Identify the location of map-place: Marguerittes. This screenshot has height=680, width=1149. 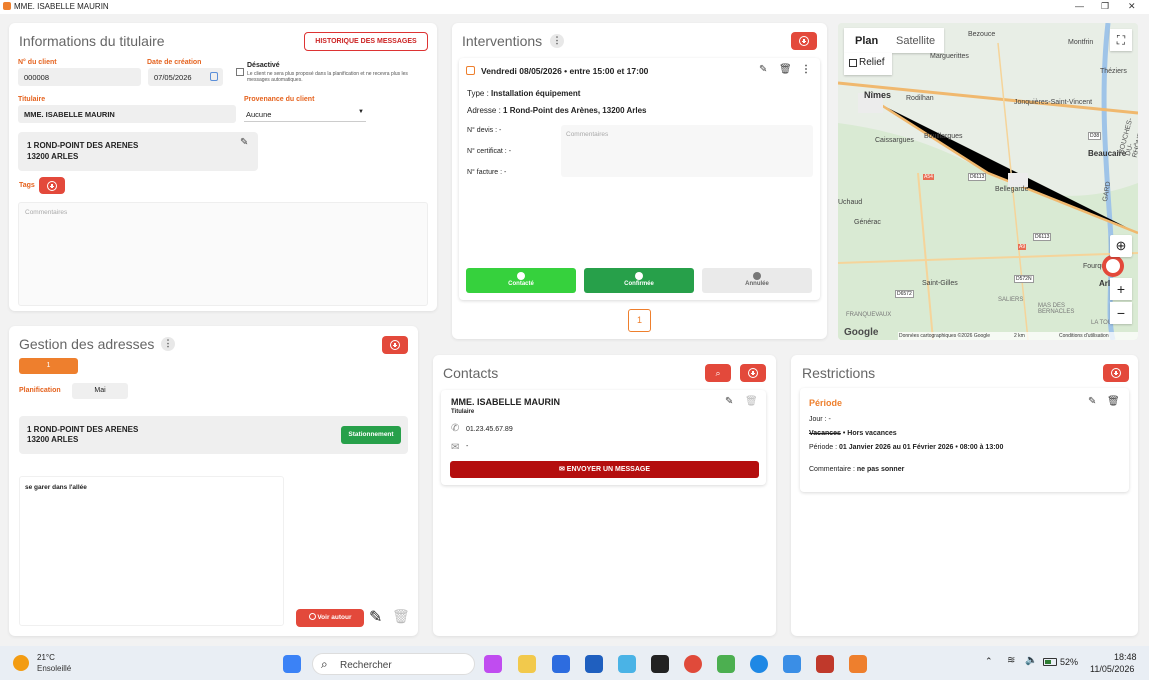
(949, 56).